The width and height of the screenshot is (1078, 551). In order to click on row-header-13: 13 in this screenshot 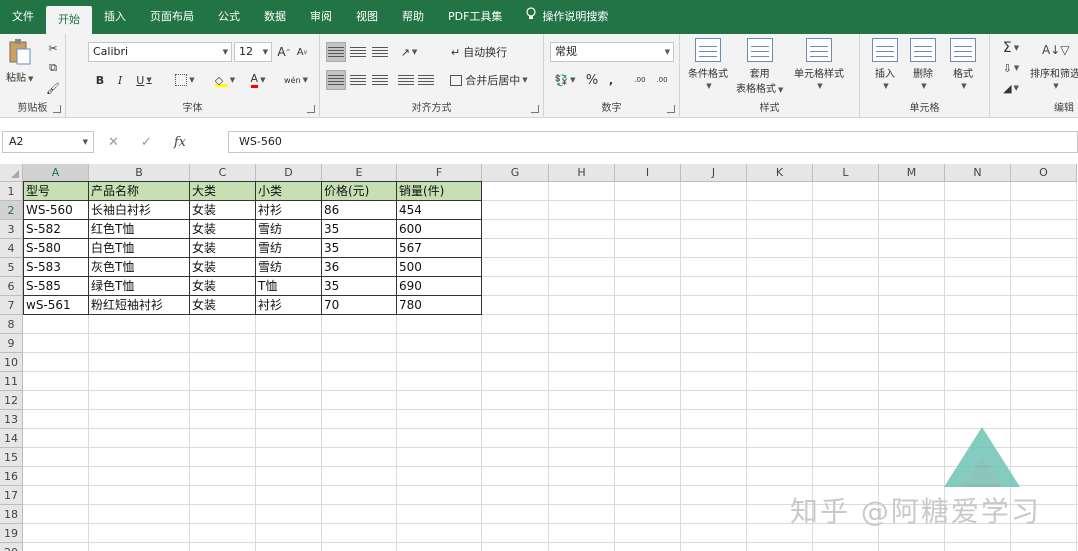, I will do `click(11, 419)`.